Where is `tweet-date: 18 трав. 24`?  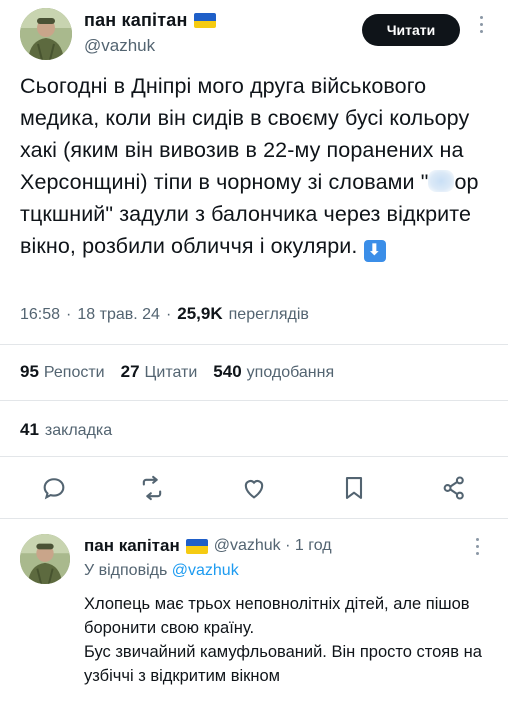
tweet-date: 18 трав. 24 is located at coordinates (118, 315).